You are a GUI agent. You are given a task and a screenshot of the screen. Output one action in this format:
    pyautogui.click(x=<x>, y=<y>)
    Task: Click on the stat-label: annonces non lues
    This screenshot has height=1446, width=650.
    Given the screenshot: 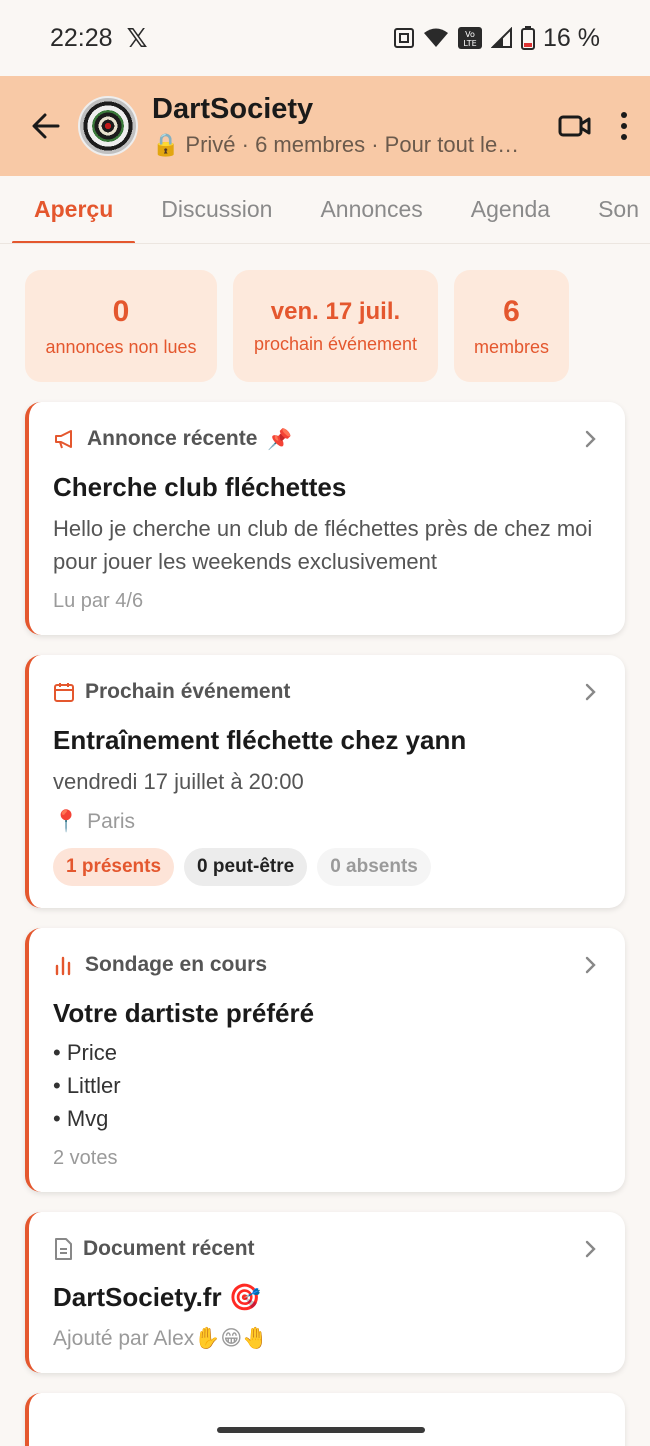 What is the action you would take?
    pyautogui.click(x=121, y=346)
    